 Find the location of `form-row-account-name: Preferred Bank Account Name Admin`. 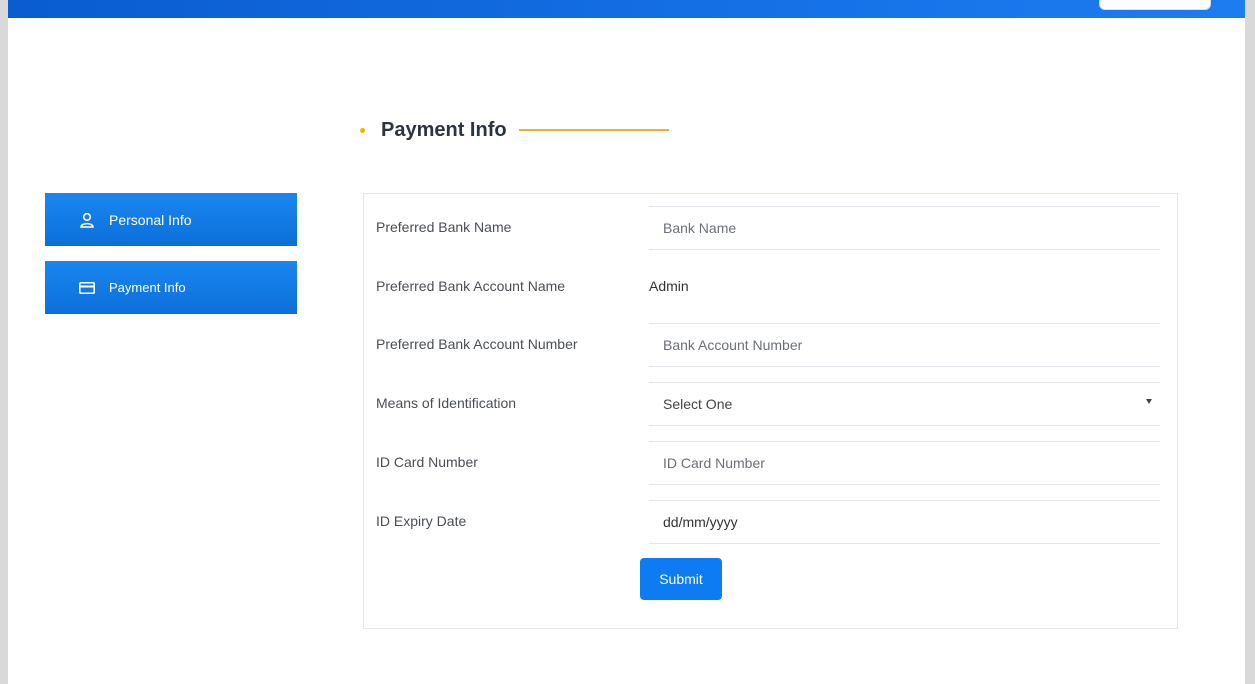

form-row-account-name: Preferred Bank Account Name Admin is located at coordinates (770, 288).